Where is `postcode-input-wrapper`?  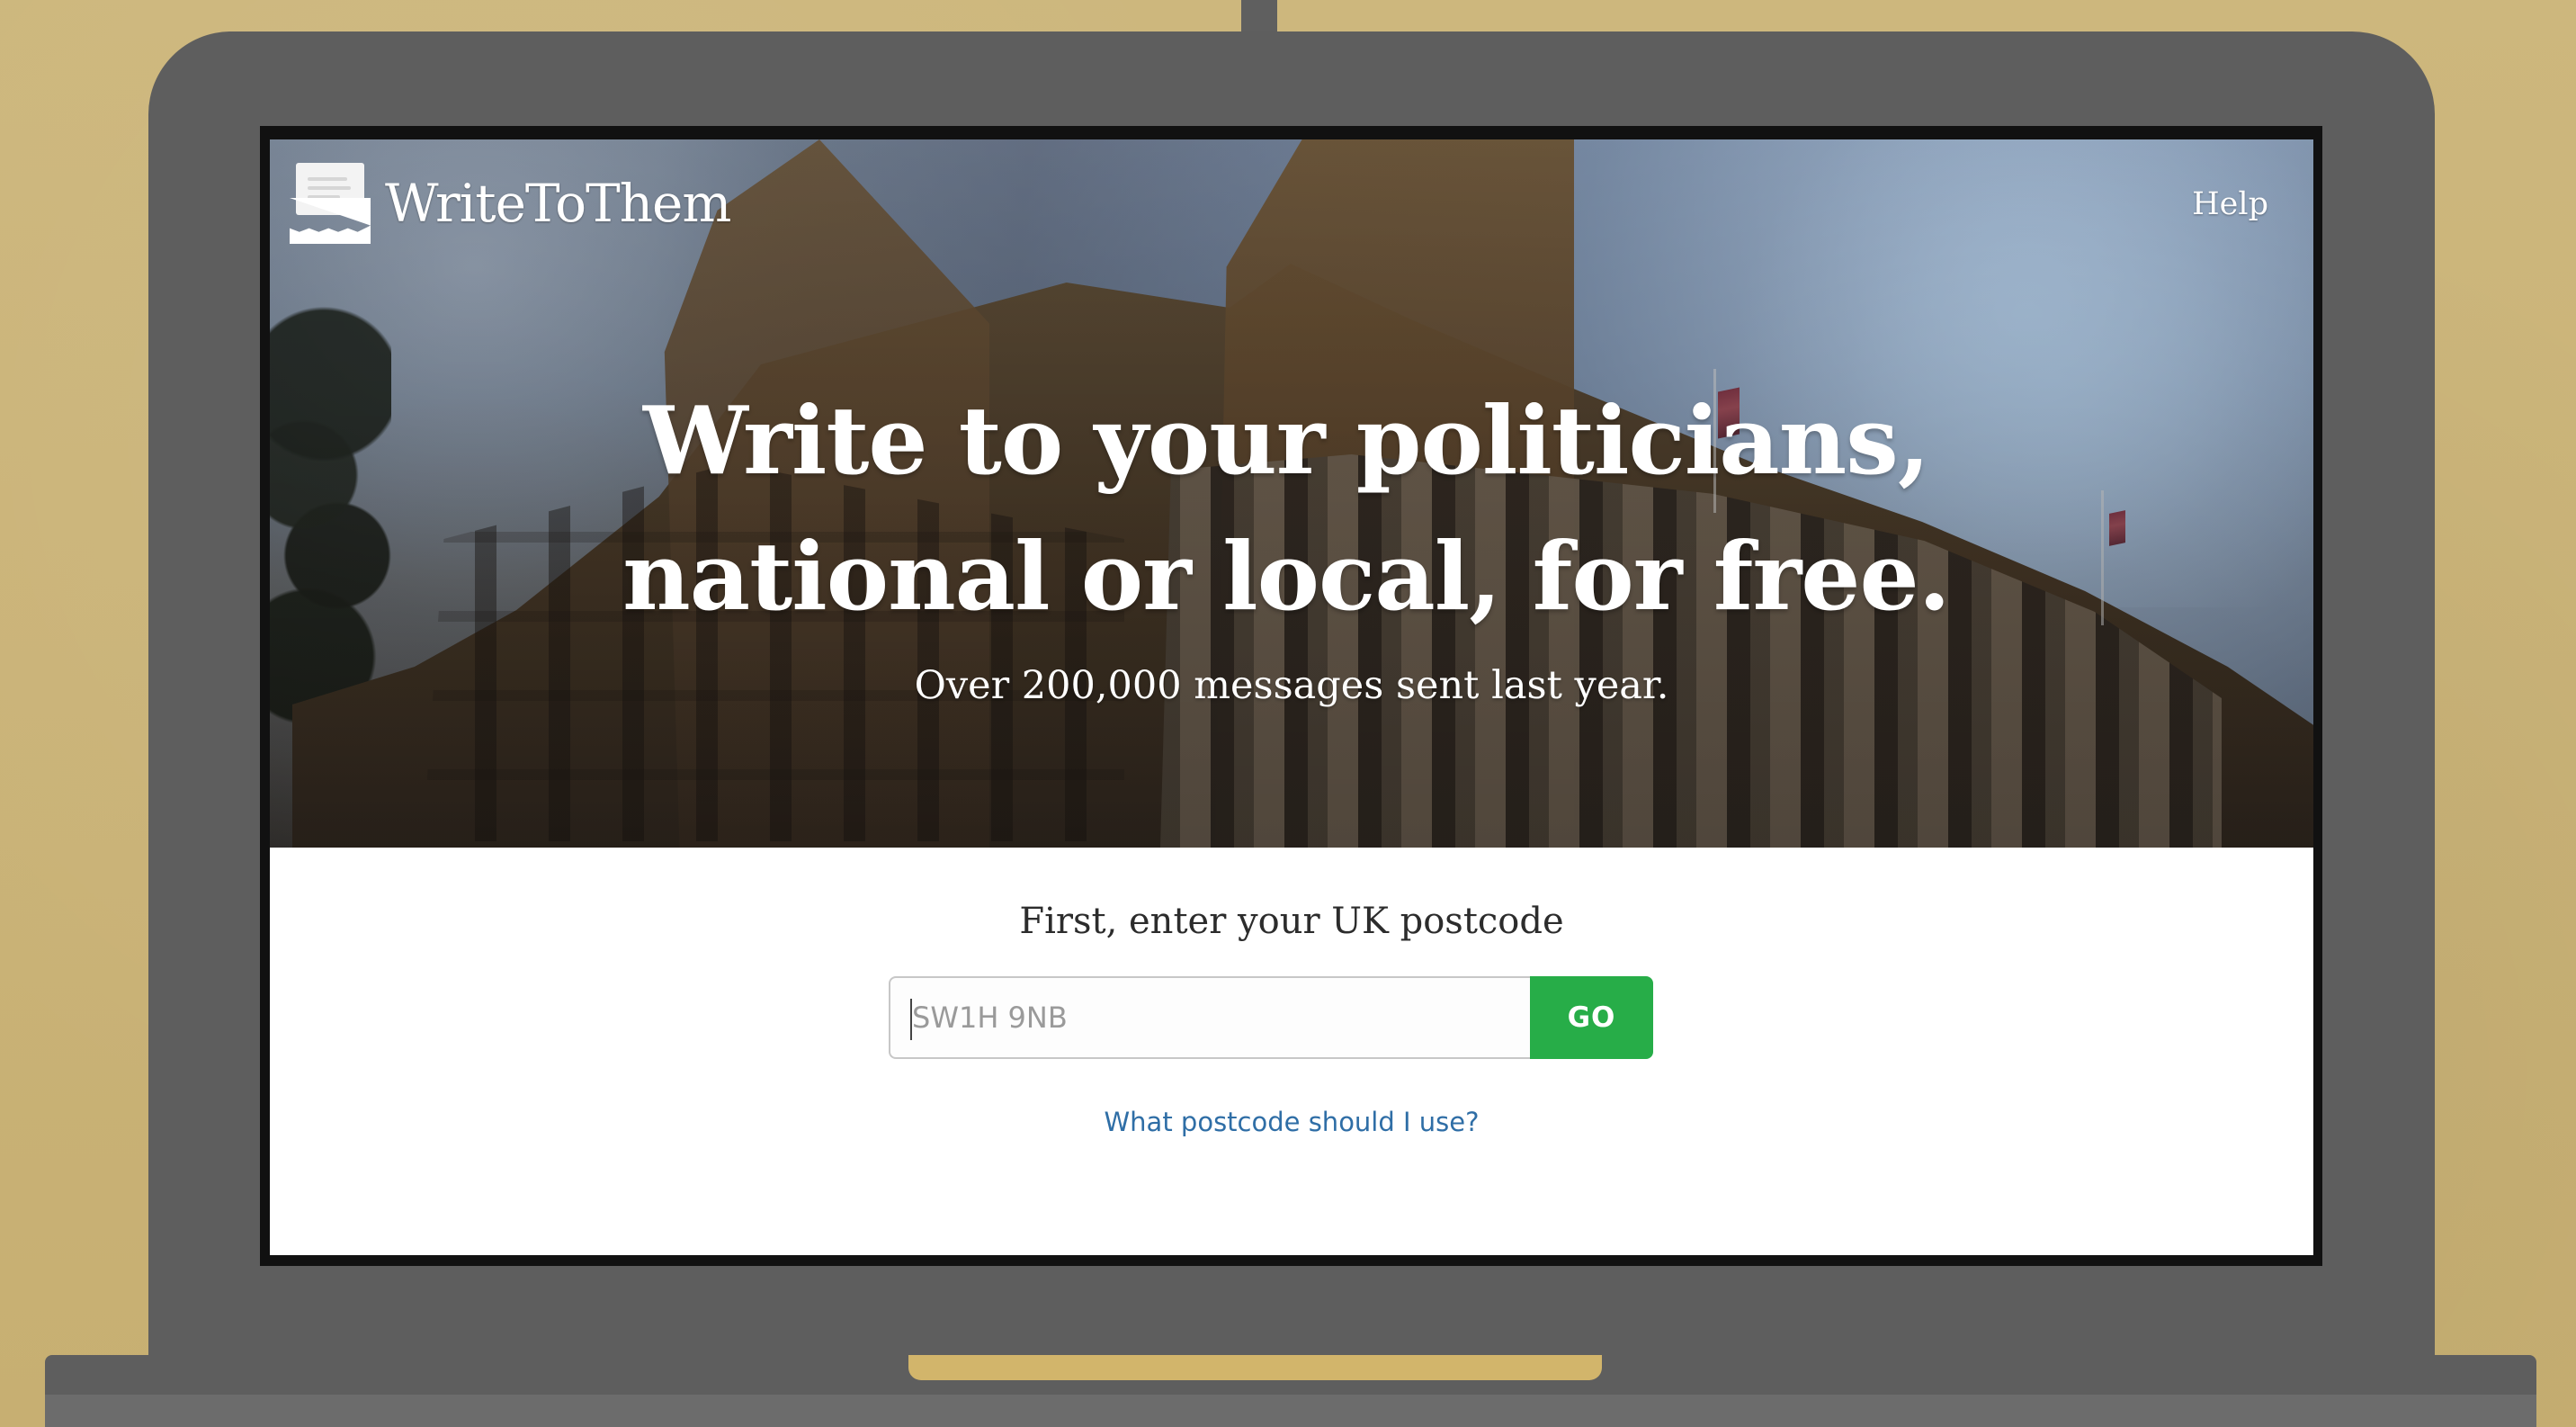
postcode-input-wrapper is located at coordinates (1209, 1017).